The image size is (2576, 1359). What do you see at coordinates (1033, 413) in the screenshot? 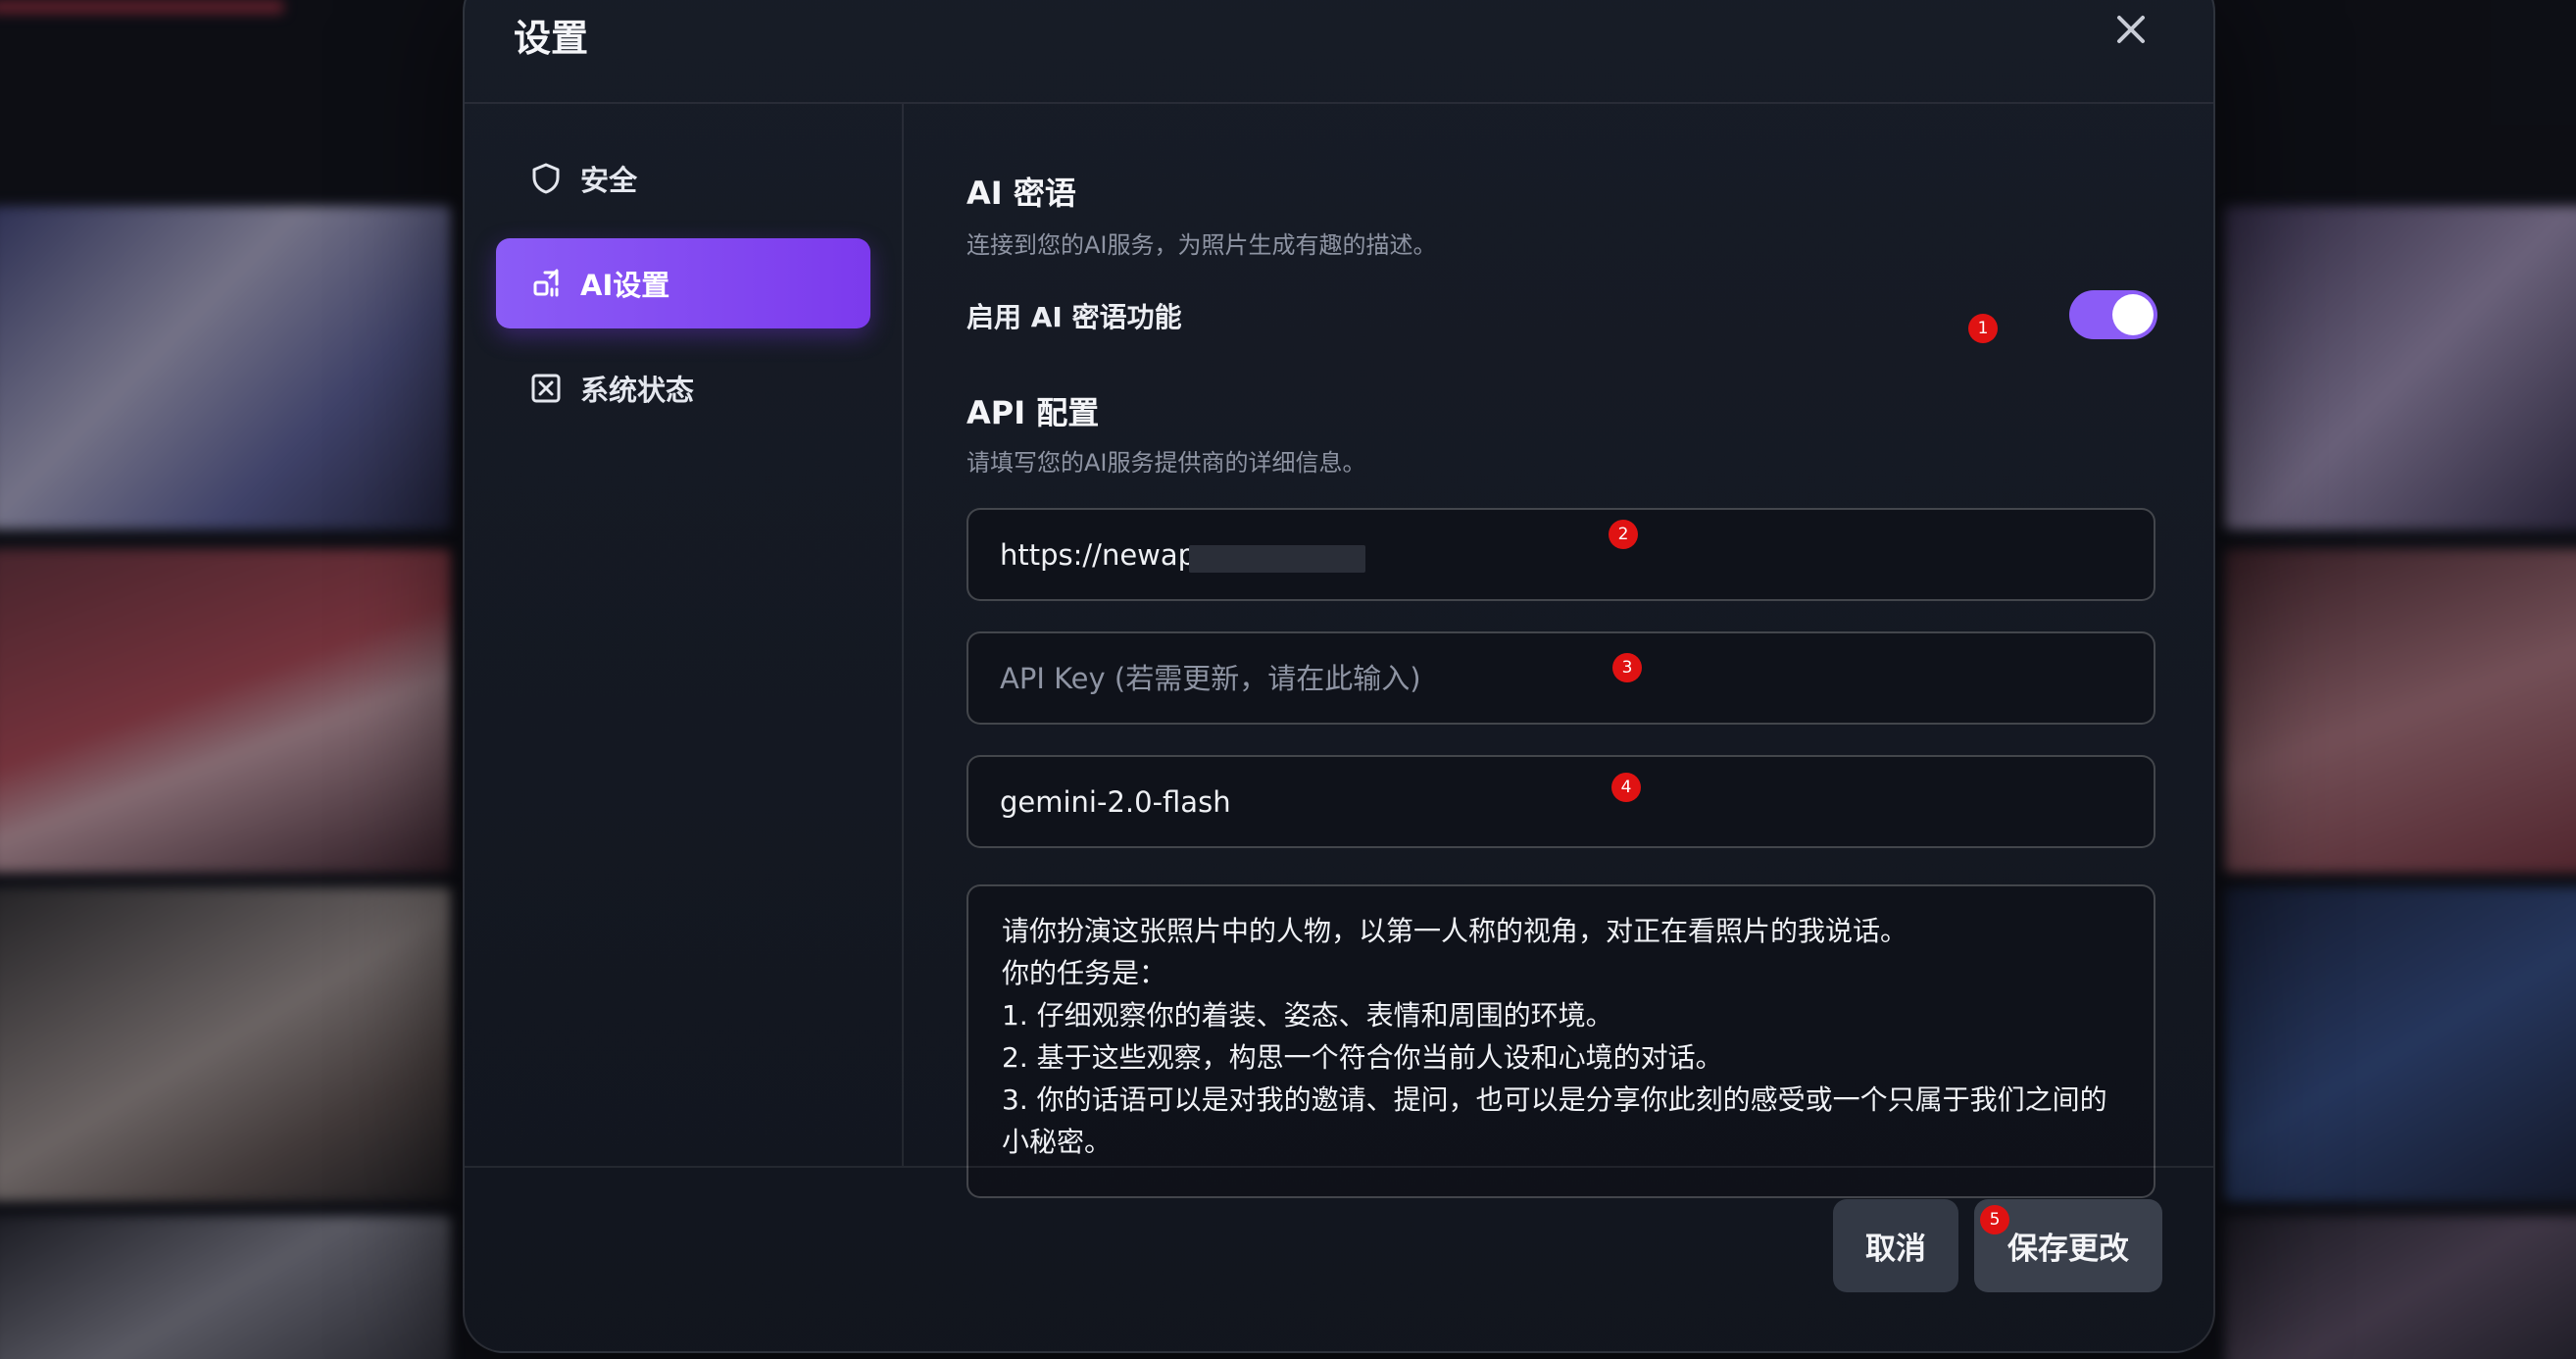
I see `api-section-title: API 配置` at bounding box center [1033, 413].